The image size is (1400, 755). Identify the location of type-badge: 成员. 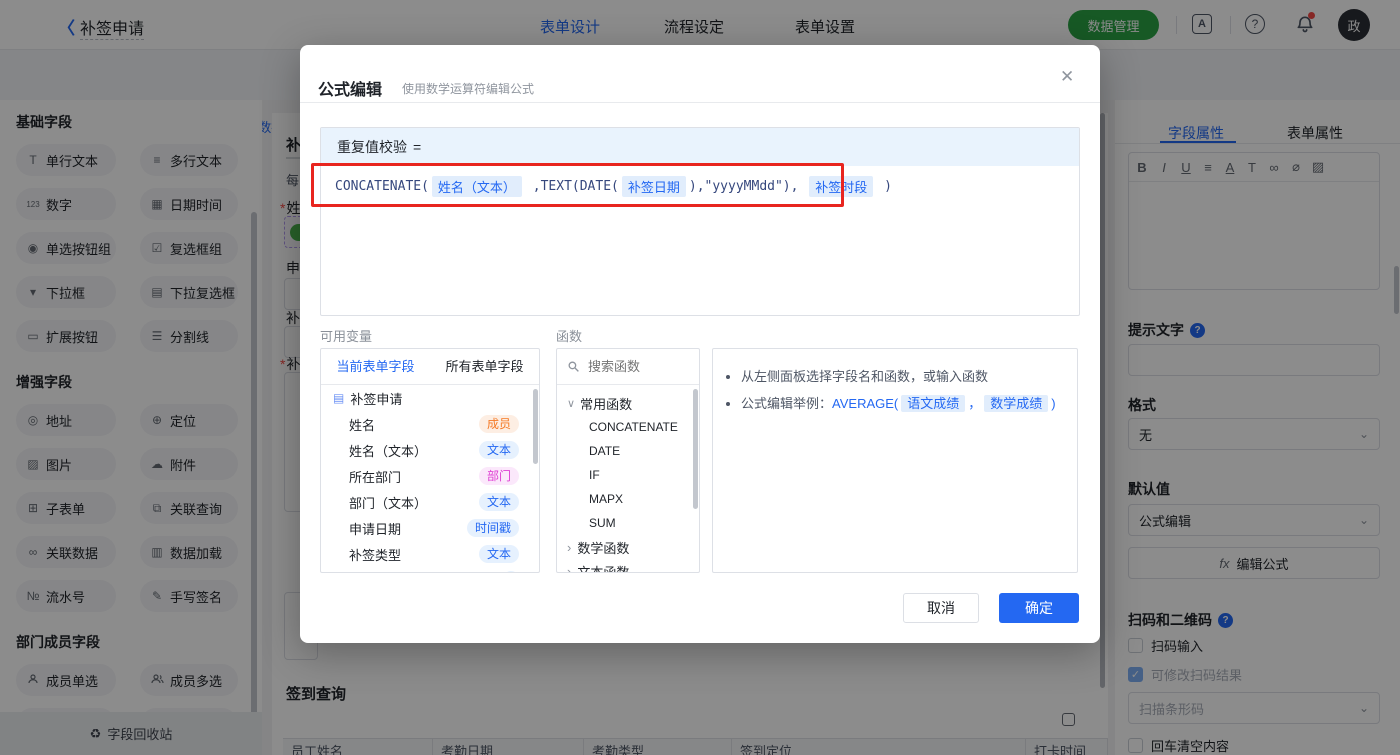
(498, 424).